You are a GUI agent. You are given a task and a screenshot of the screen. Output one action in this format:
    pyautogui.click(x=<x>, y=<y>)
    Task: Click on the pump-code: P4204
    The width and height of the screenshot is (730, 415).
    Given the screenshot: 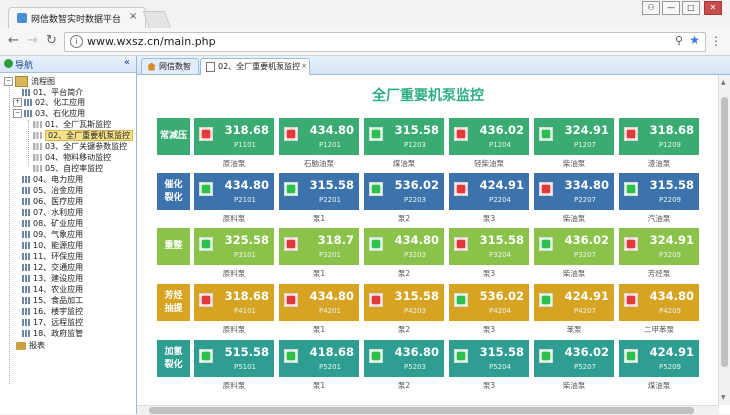 What is the action you would take?
    pyautogui.click(x=500, y=311)
    